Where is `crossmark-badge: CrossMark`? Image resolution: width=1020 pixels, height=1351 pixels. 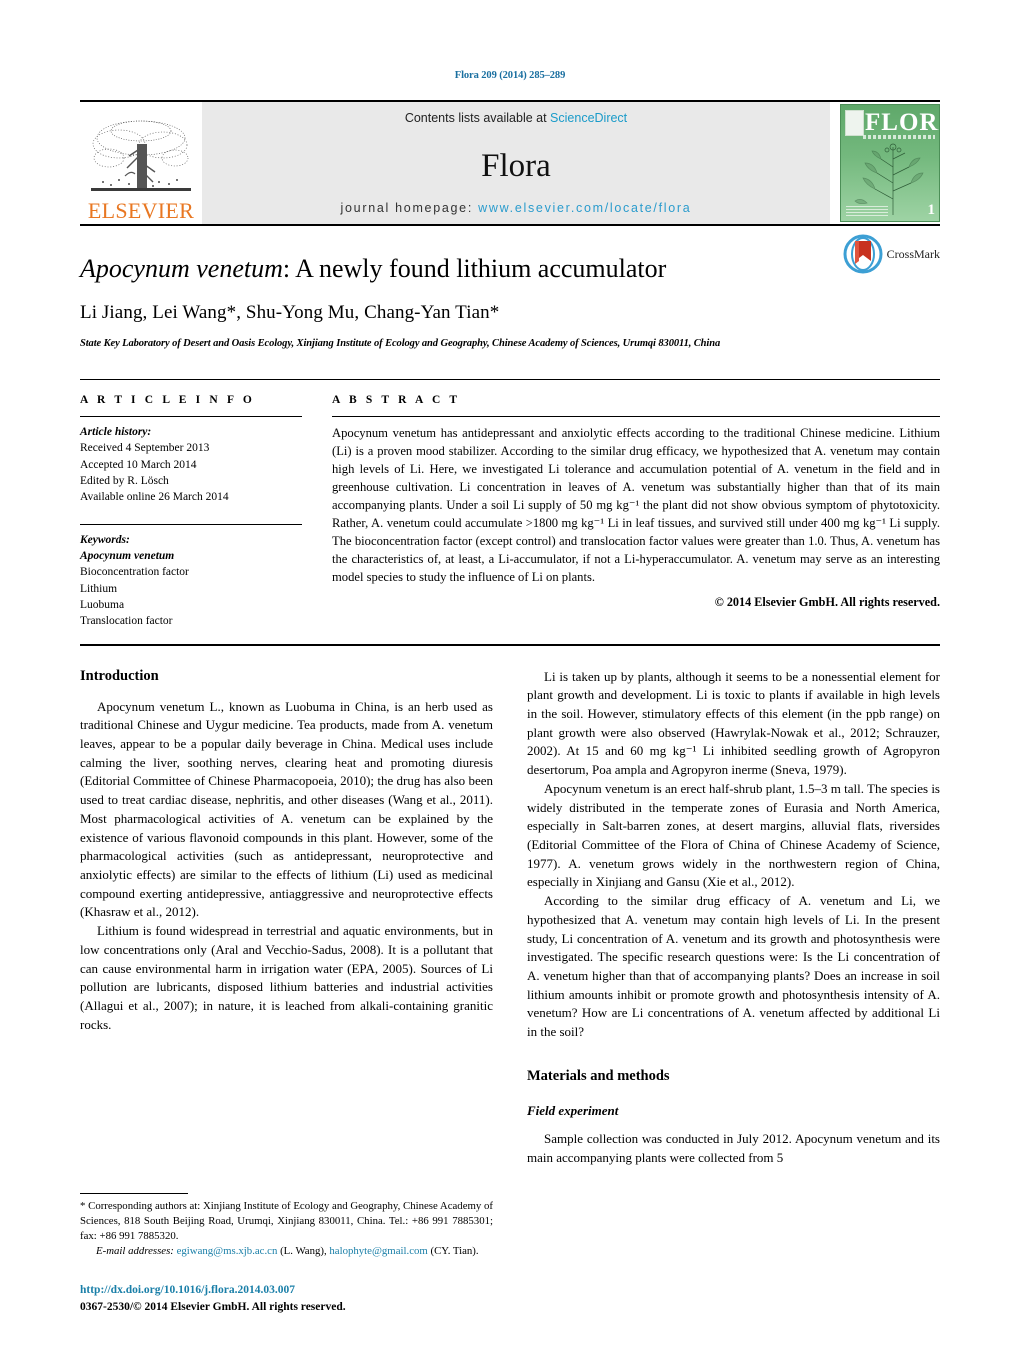
crossmark-badge: CrossMark is located at coordinates (891, 254).